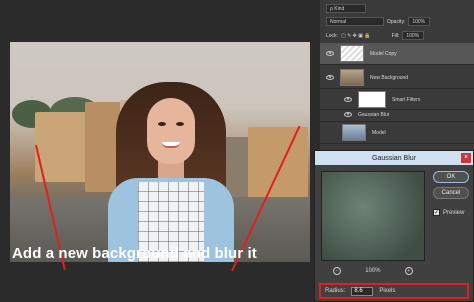  Describe the element at coordinates (362, 291) in the screenshot. I see `radius-input: 8.6` at that location.